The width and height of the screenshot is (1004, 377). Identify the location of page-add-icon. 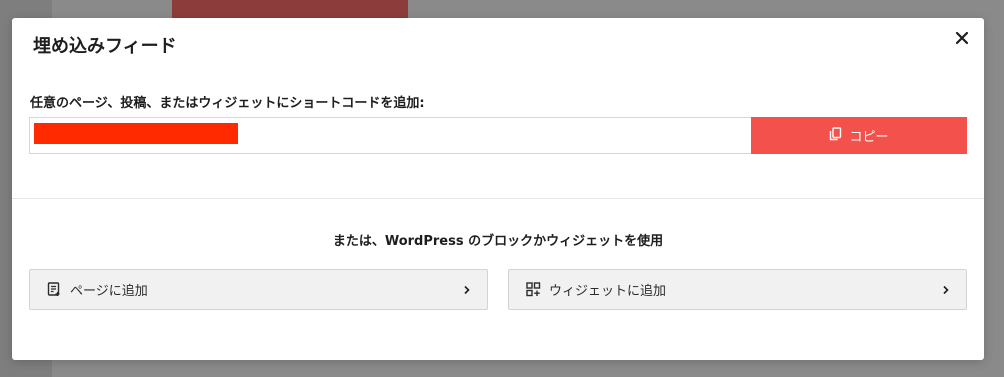
(54, 290).